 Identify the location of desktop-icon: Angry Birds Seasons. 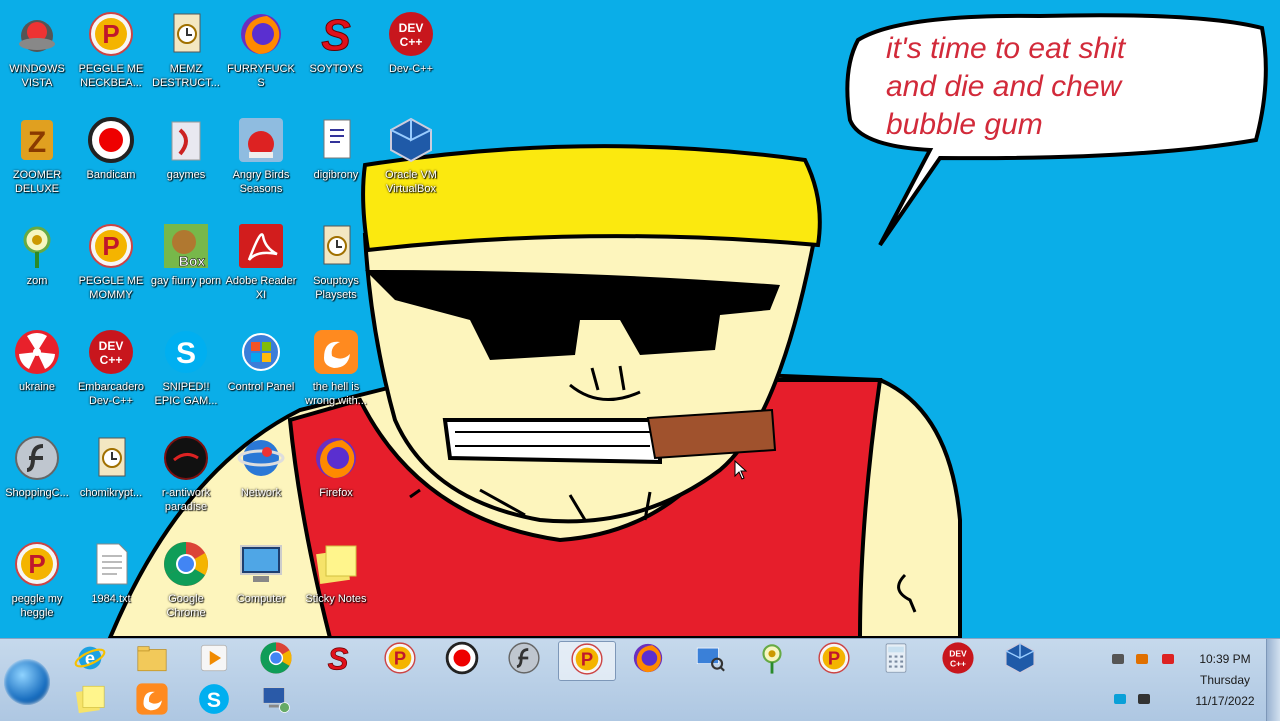
(261, 162).